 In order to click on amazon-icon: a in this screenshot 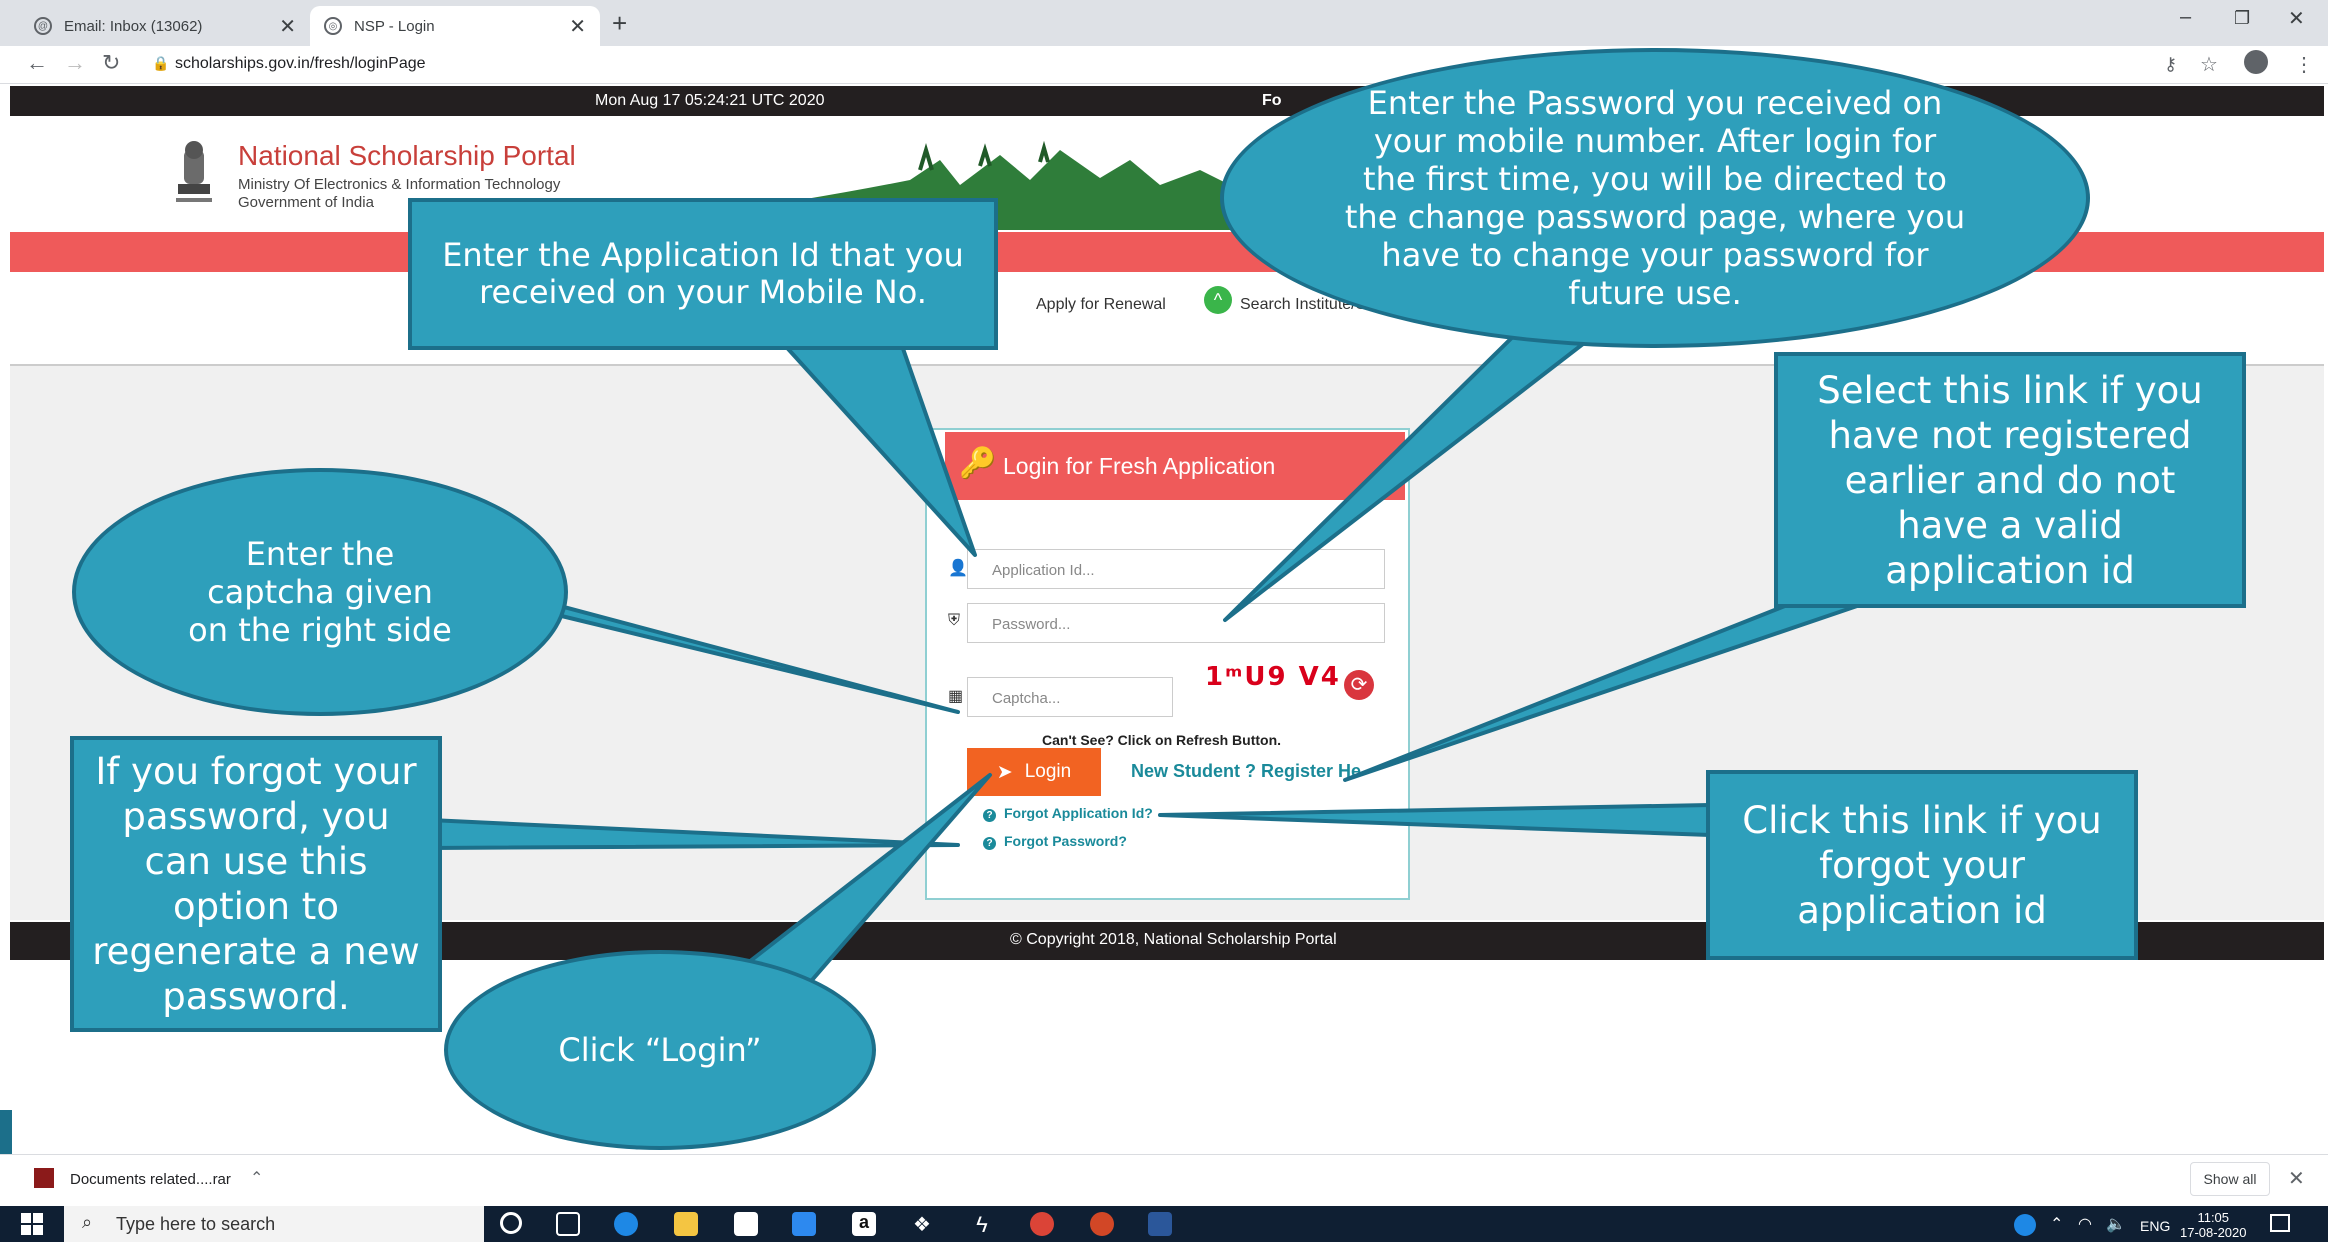, I will do `click(864, 1224)`.